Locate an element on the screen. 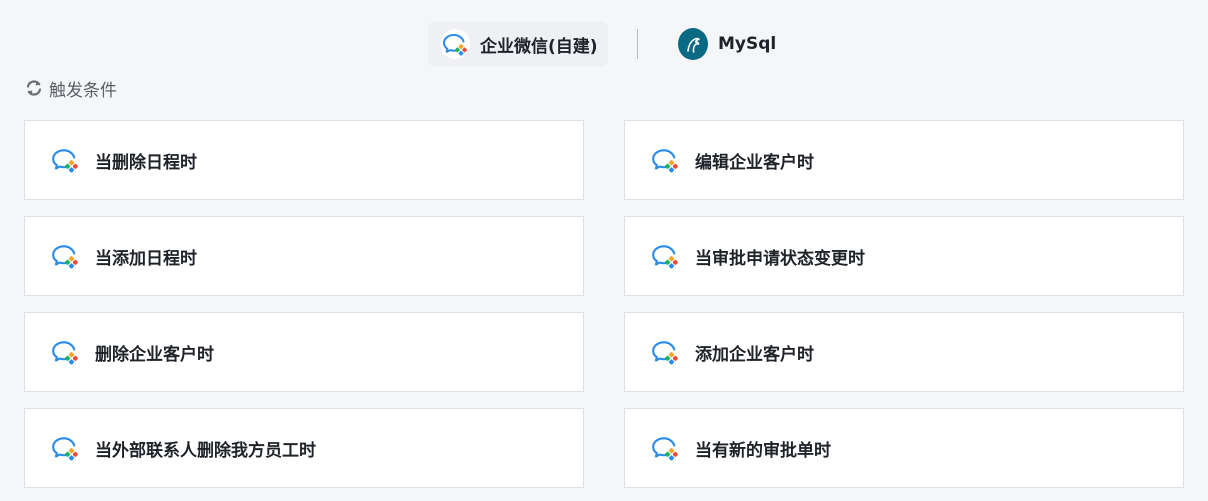  tab-wecom-label: 企业微信(自建) is located at coordinates (539, 46).